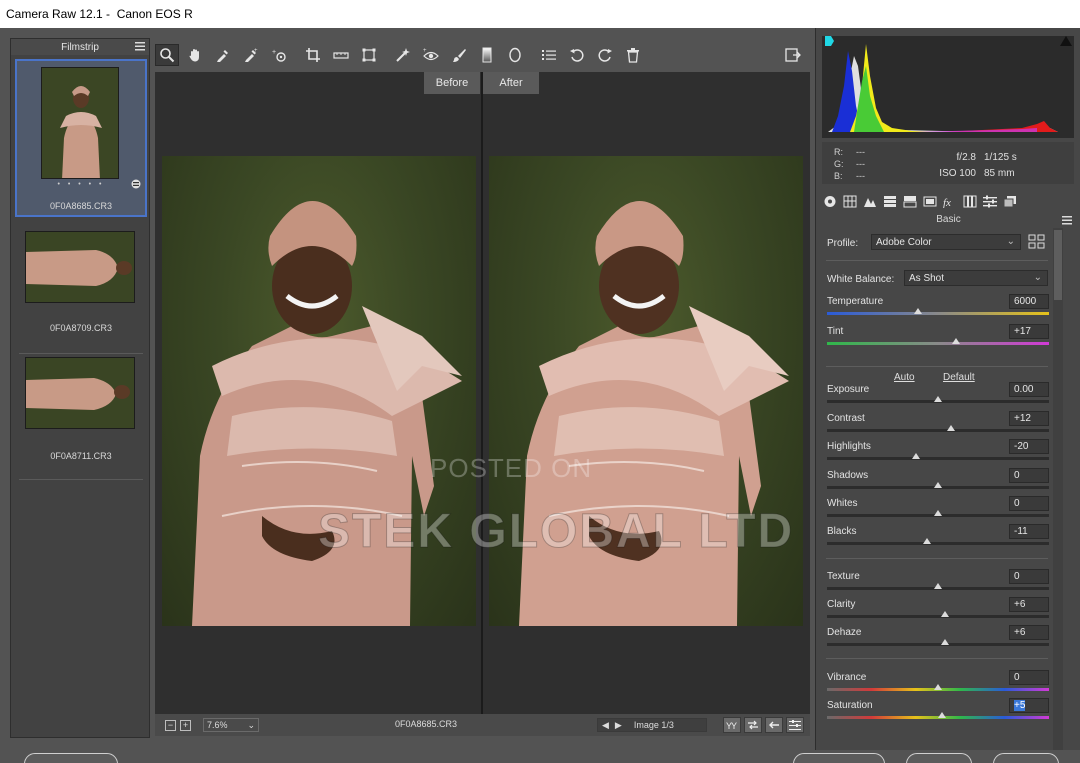 This screenshot has height=763, width=1080. Describe the element at coordinates (279, 55) in the screenshot. I see `targeted-adjustment-tool: +` at that location.